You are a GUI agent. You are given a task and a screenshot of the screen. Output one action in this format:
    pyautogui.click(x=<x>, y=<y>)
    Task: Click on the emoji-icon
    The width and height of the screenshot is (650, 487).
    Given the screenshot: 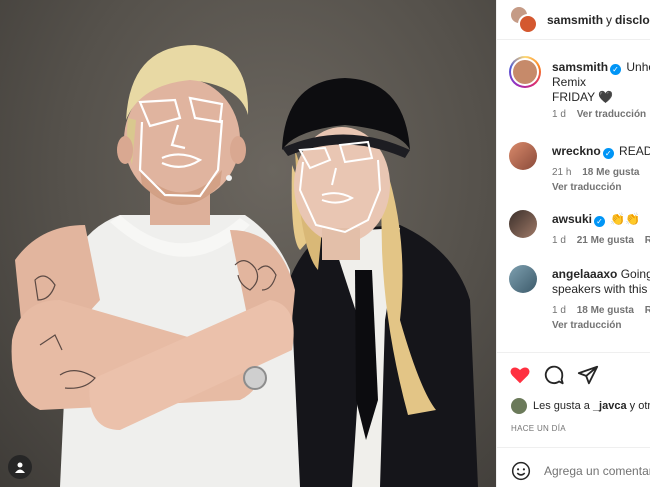 What is the action you would take?
    pyautogui.click(x=521, y=471)
    